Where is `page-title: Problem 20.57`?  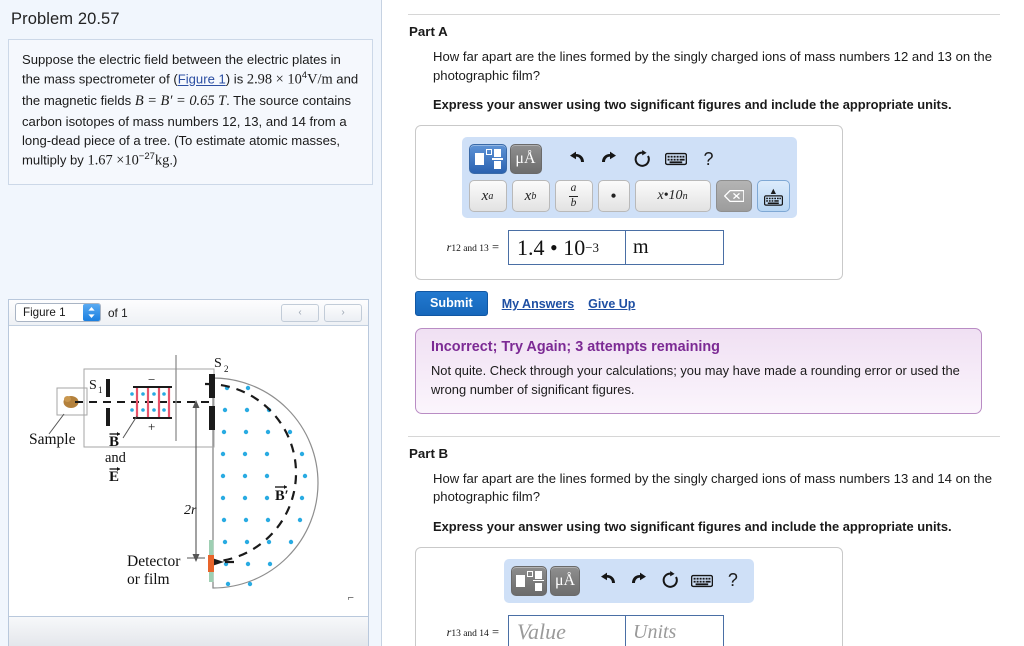
page-title: Problem 20.57 is located at coordinates (65, 19).